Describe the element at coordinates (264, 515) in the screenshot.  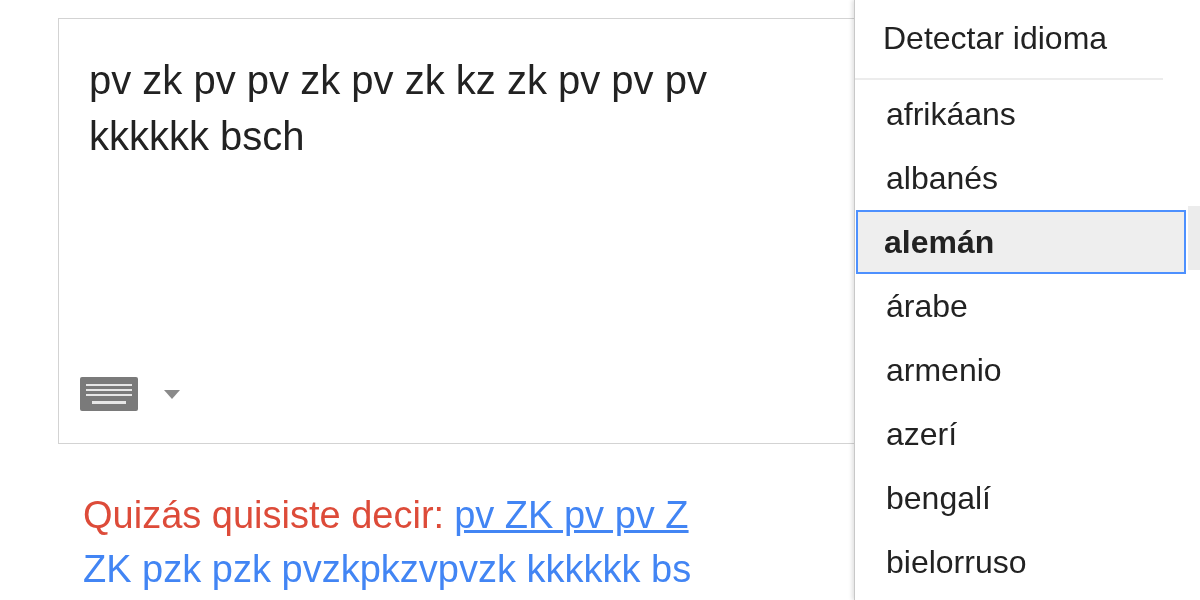
I see `suggestion-label: Quizás quisiste decir:` at that location.